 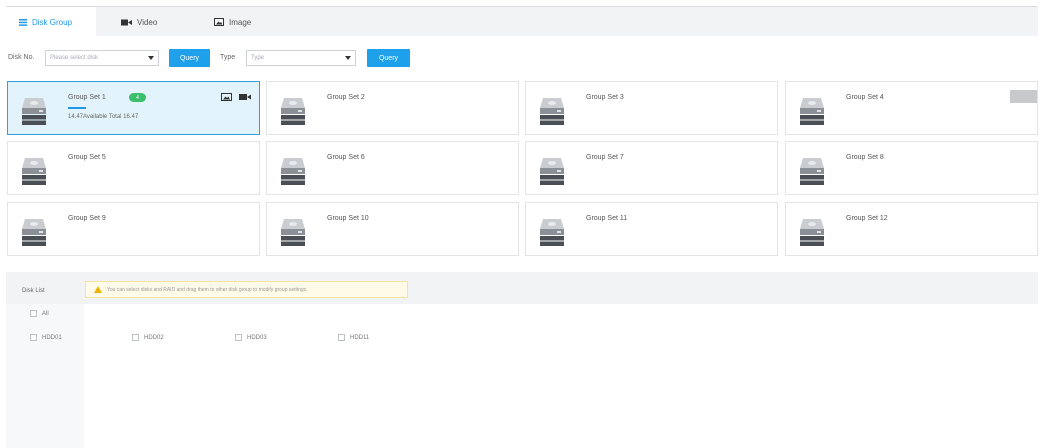 I want to click on group-card: Group Set 3, so click(x=651, y=108).